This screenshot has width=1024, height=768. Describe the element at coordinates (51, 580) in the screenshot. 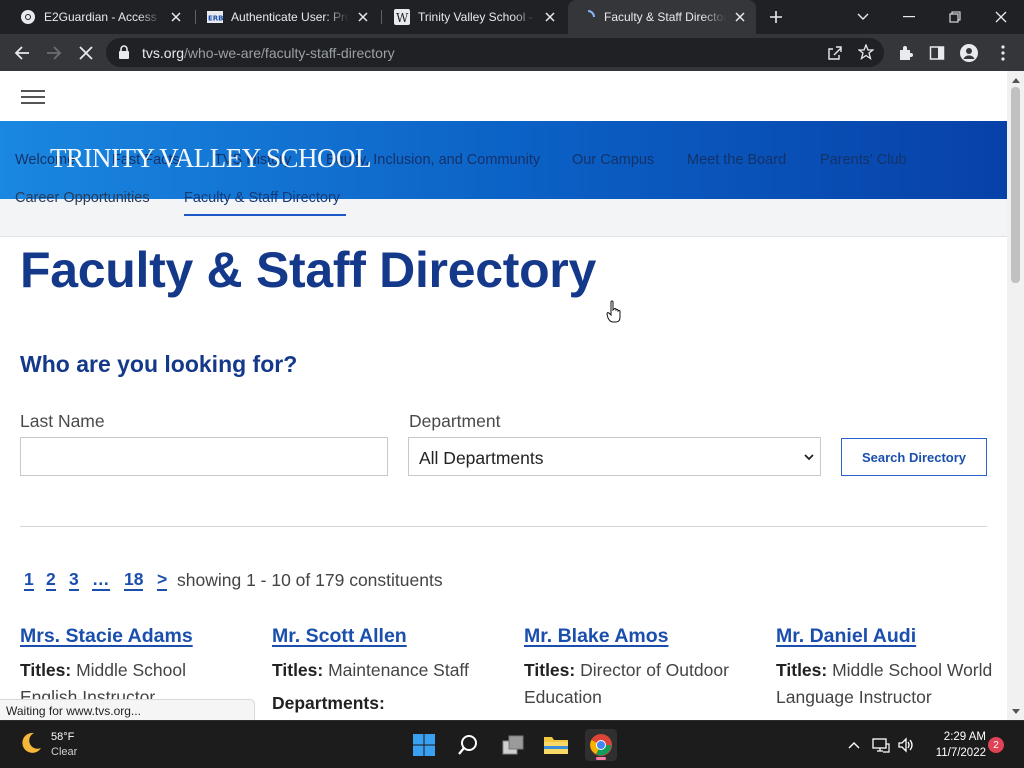

I see `pagination-page-2: 2` at that location.